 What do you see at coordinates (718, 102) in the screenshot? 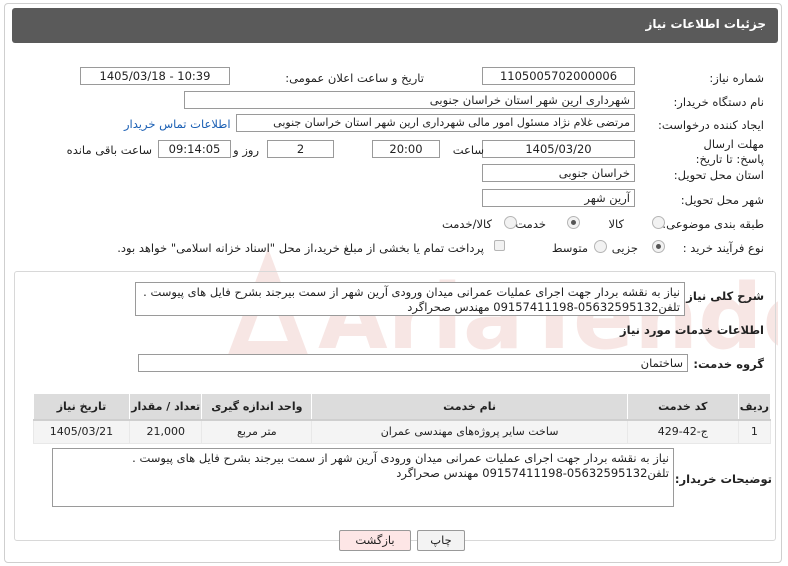
I see `buyer-label: نام دستگاه خریدار:` at bounding box center [718, 102].